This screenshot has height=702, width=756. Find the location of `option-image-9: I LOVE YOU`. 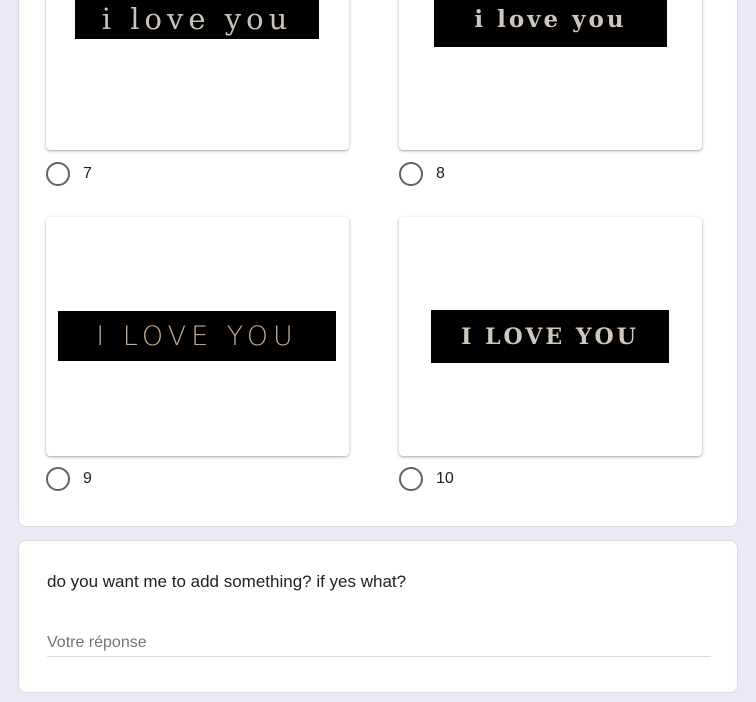

option-image-9: I LOVE YOU is located at coordinates (197, 336).